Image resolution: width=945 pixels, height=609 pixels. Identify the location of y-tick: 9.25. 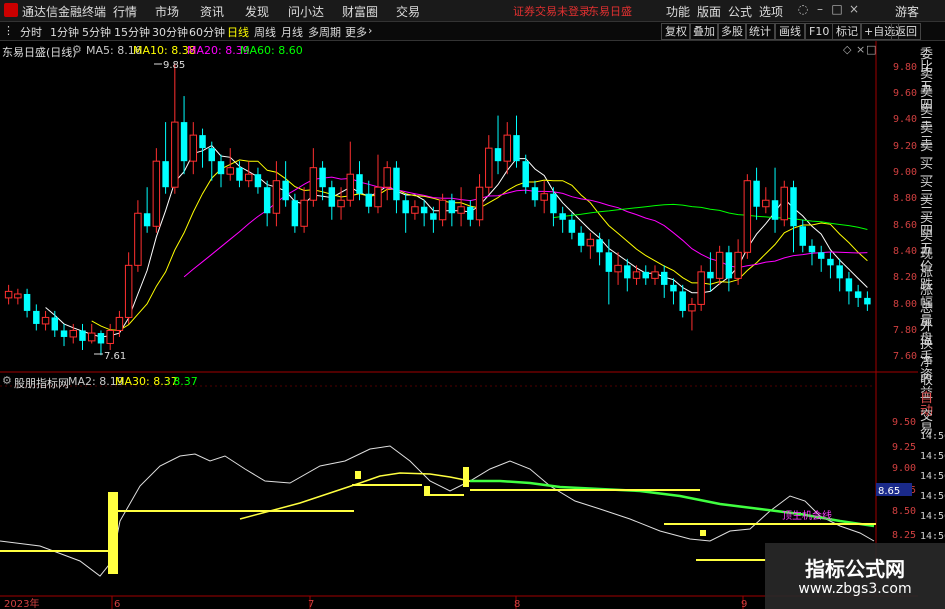
(904, 447).